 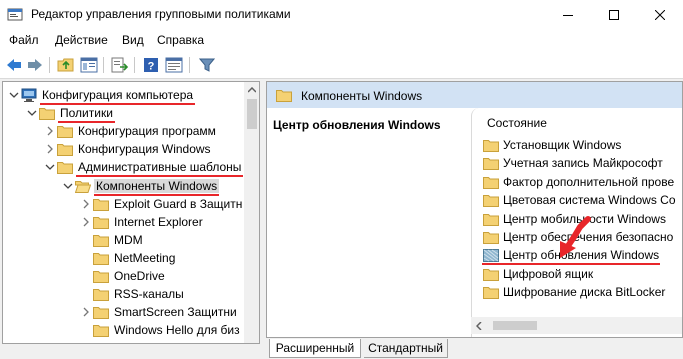 I want to click on list-item: Фактор дополнительной прове, so click(x=582, y=182).